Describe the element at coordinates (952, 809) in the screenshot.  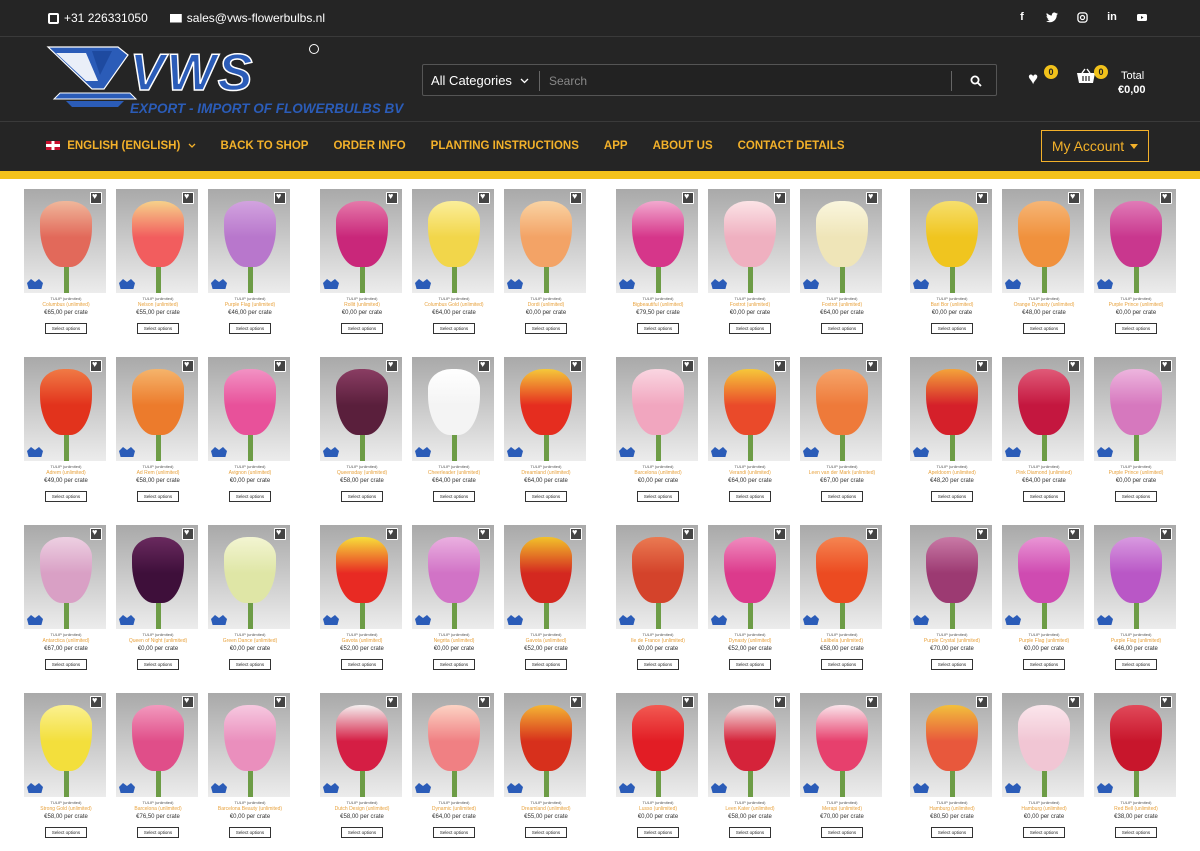
I see `product-name: Hamburg (unlimited)` at that location.